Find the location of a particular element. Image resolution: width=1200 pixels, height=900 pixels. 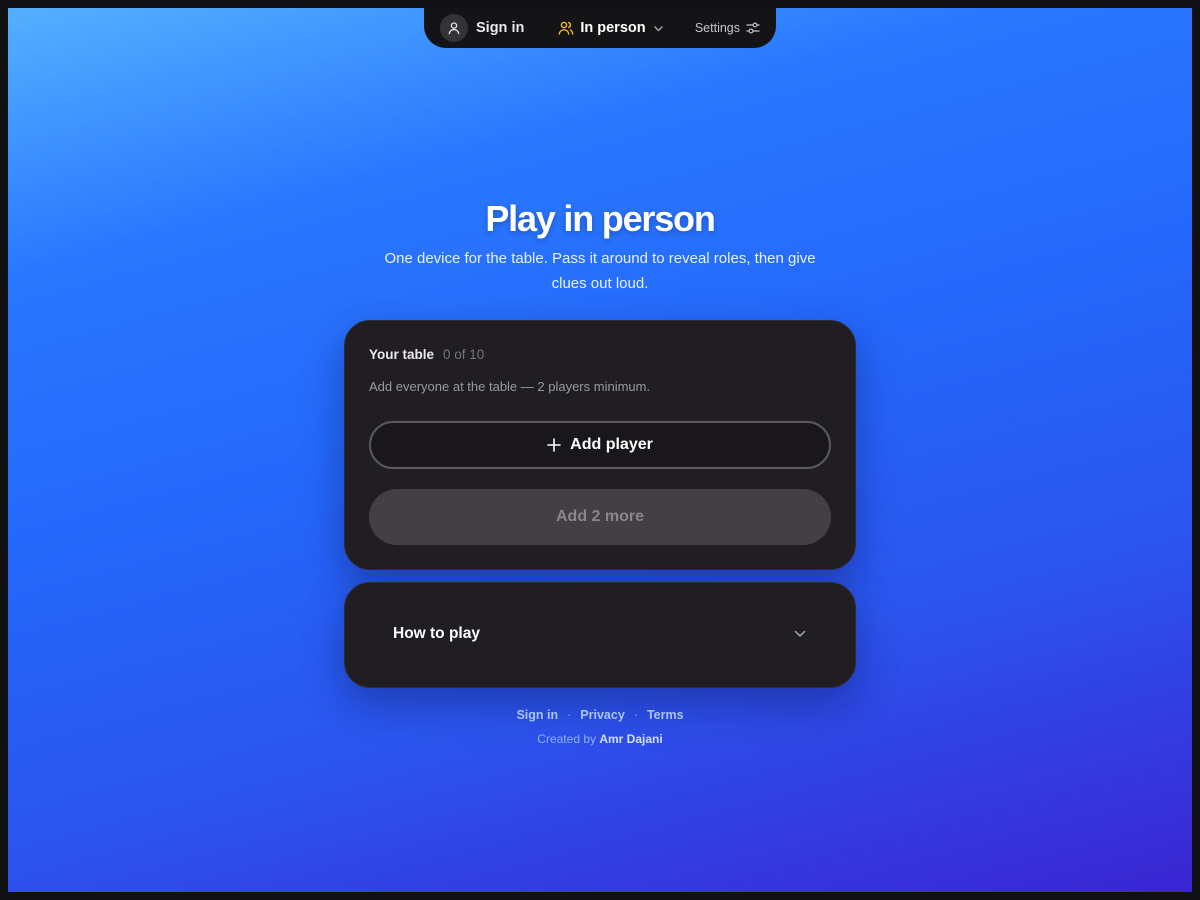

settings-button: Settings is located at coordinates (727, 28).